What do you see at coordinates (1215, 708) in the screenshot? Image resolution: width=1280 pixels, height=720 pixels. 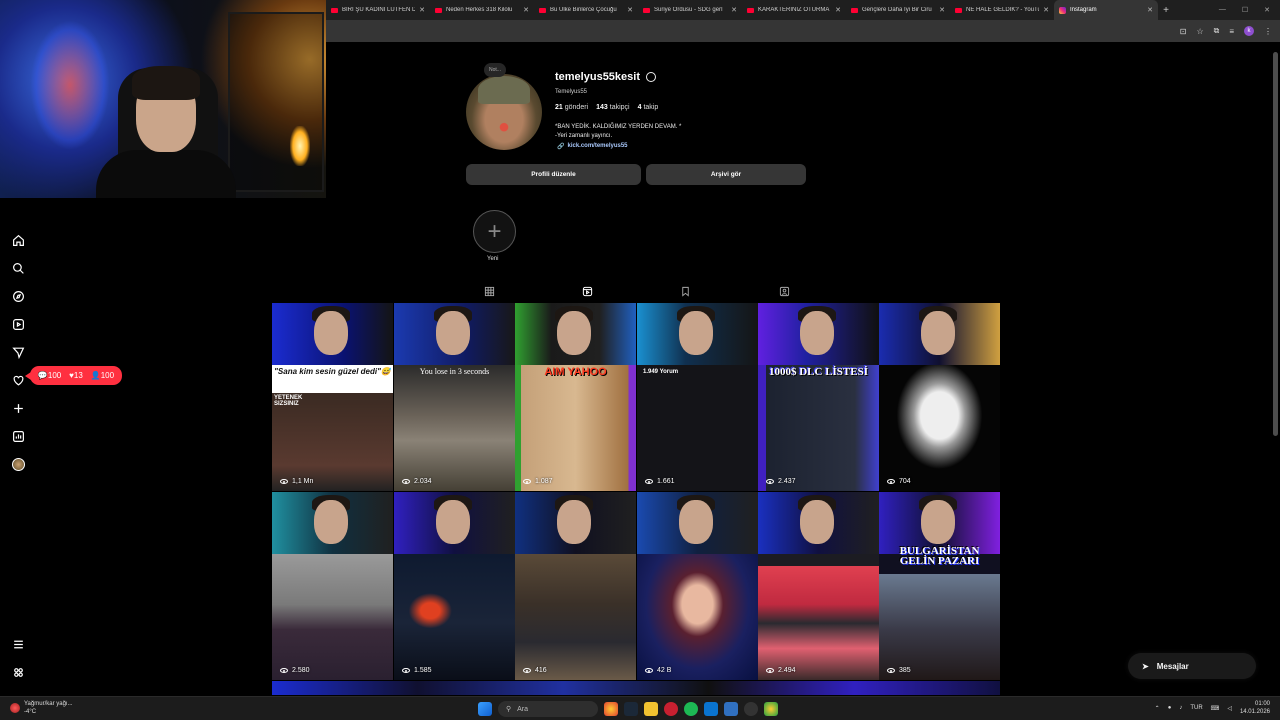 I see `network-icon: ⌨` at bounding box center [1215, 708].